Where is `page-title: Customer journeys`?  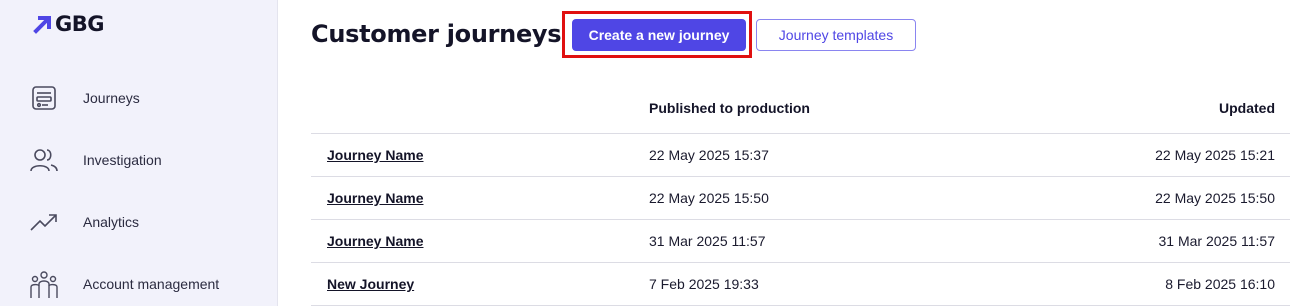 page-title: Customer journeys is located at coordinates (436, 34).